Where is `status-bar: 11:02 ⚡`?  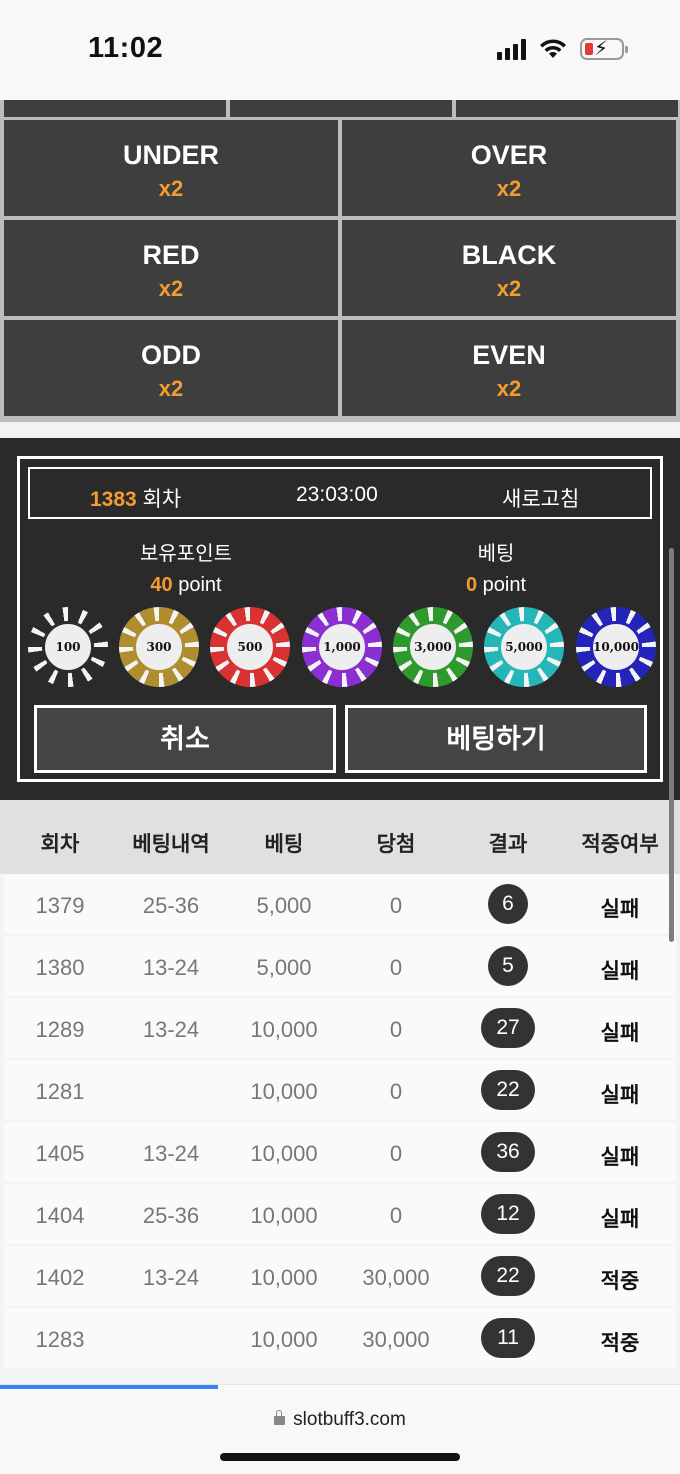 status-bar: 11:02 ⚡ is located at coordinates (340, 50).